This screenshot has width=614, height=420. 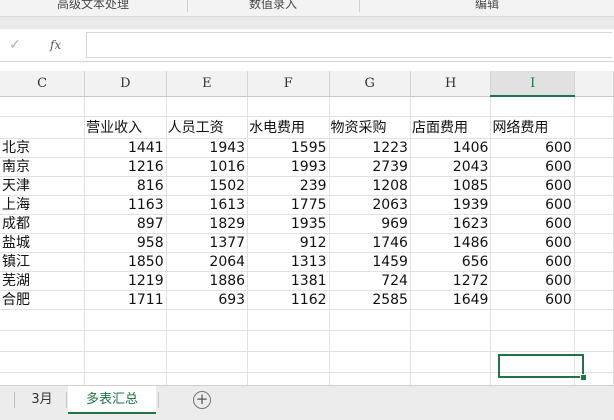 What do you see at coordinates (43, 205) in the screenshot?
I see `city-cell: 上海` at bounding box center [43, 205].